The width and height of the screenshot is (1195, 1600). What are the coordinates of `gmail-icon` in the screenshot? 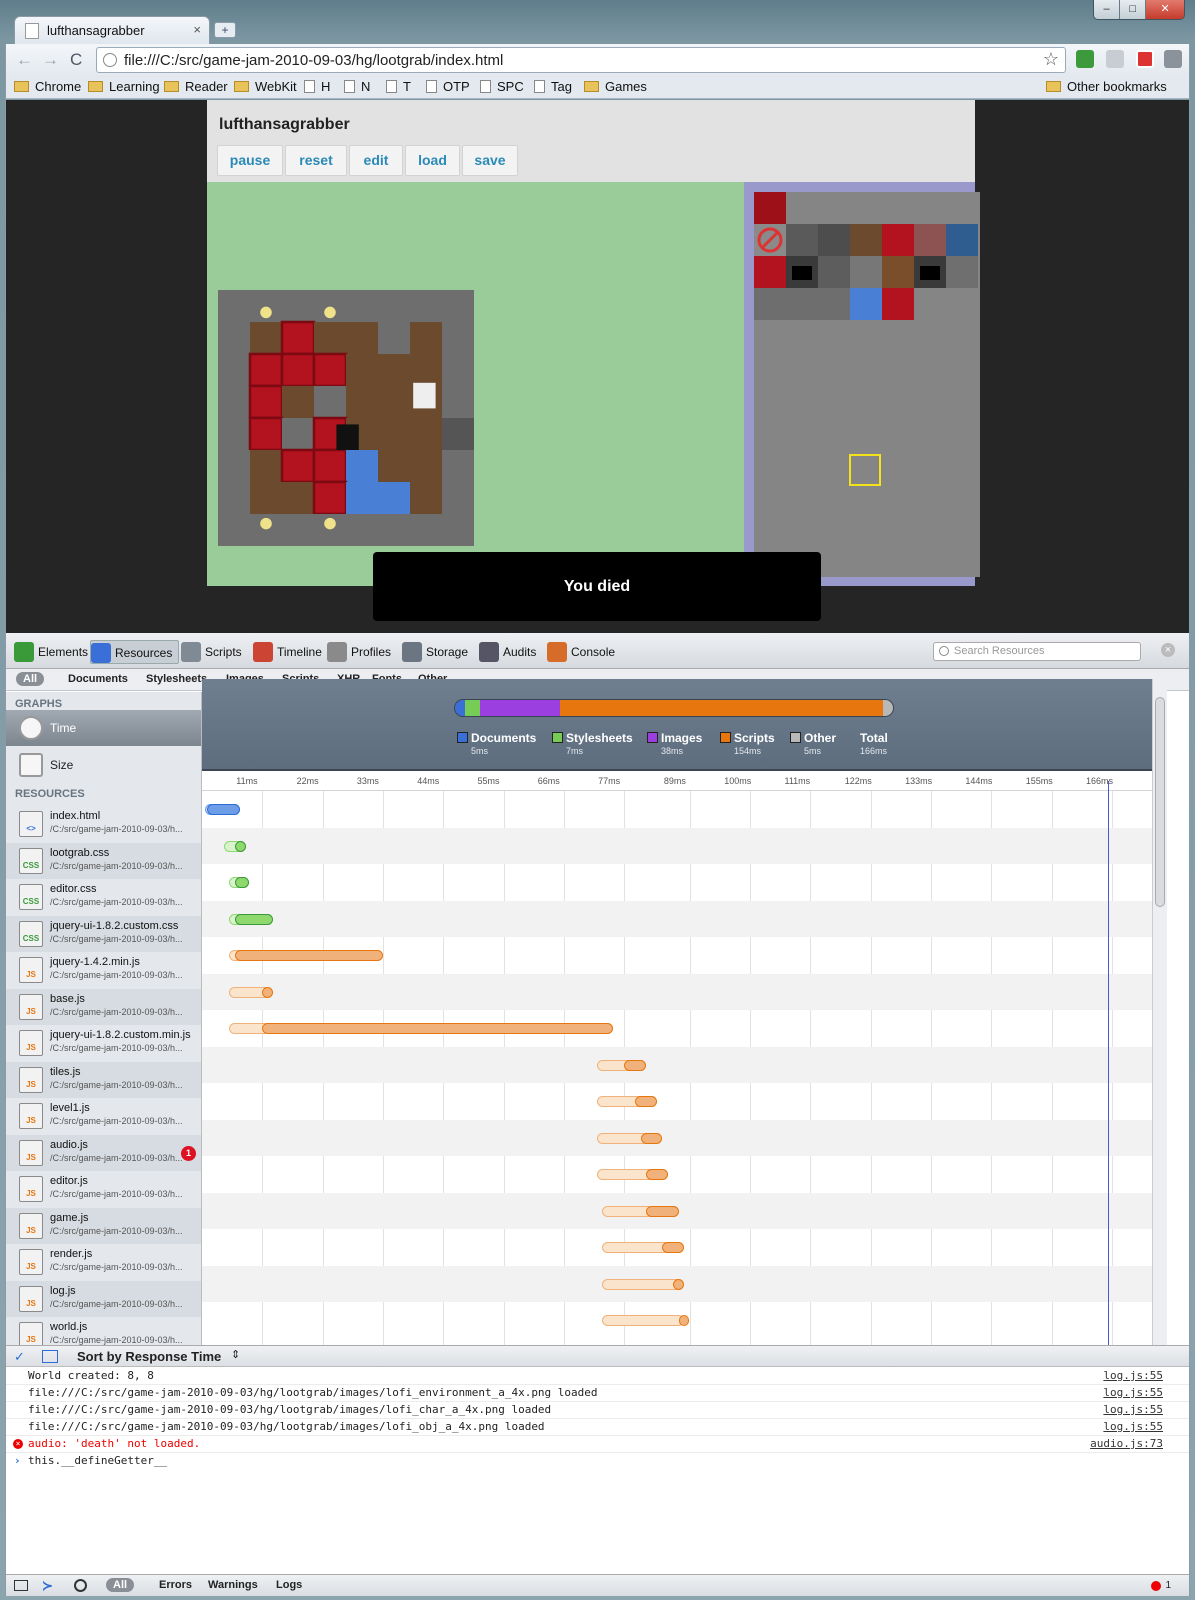 It's located at (1145, 59).